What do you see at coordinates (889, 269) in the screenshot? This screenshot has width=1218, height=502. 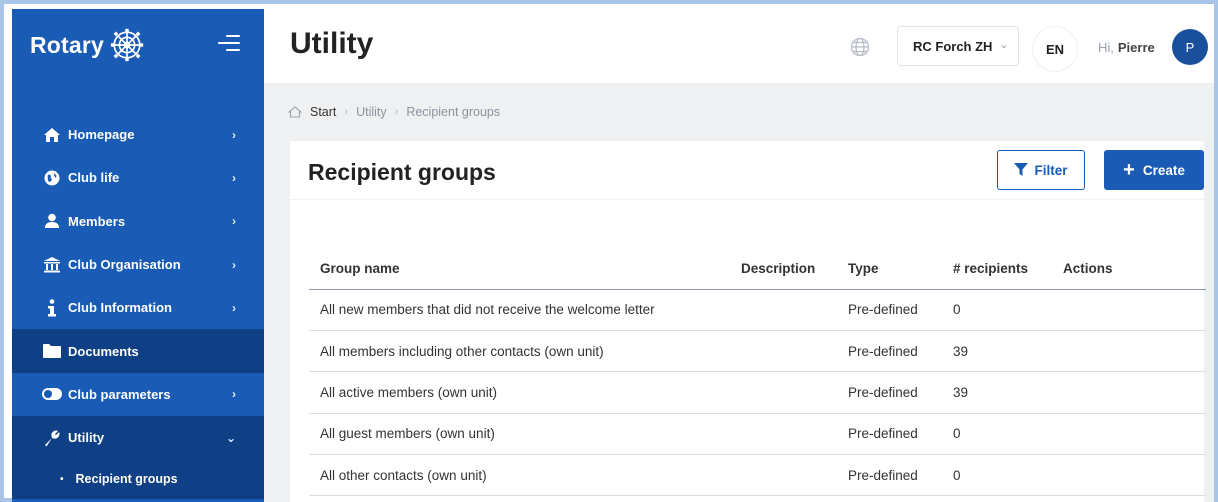 I see `column-header-type: Type` at bounding box center [889, 269].